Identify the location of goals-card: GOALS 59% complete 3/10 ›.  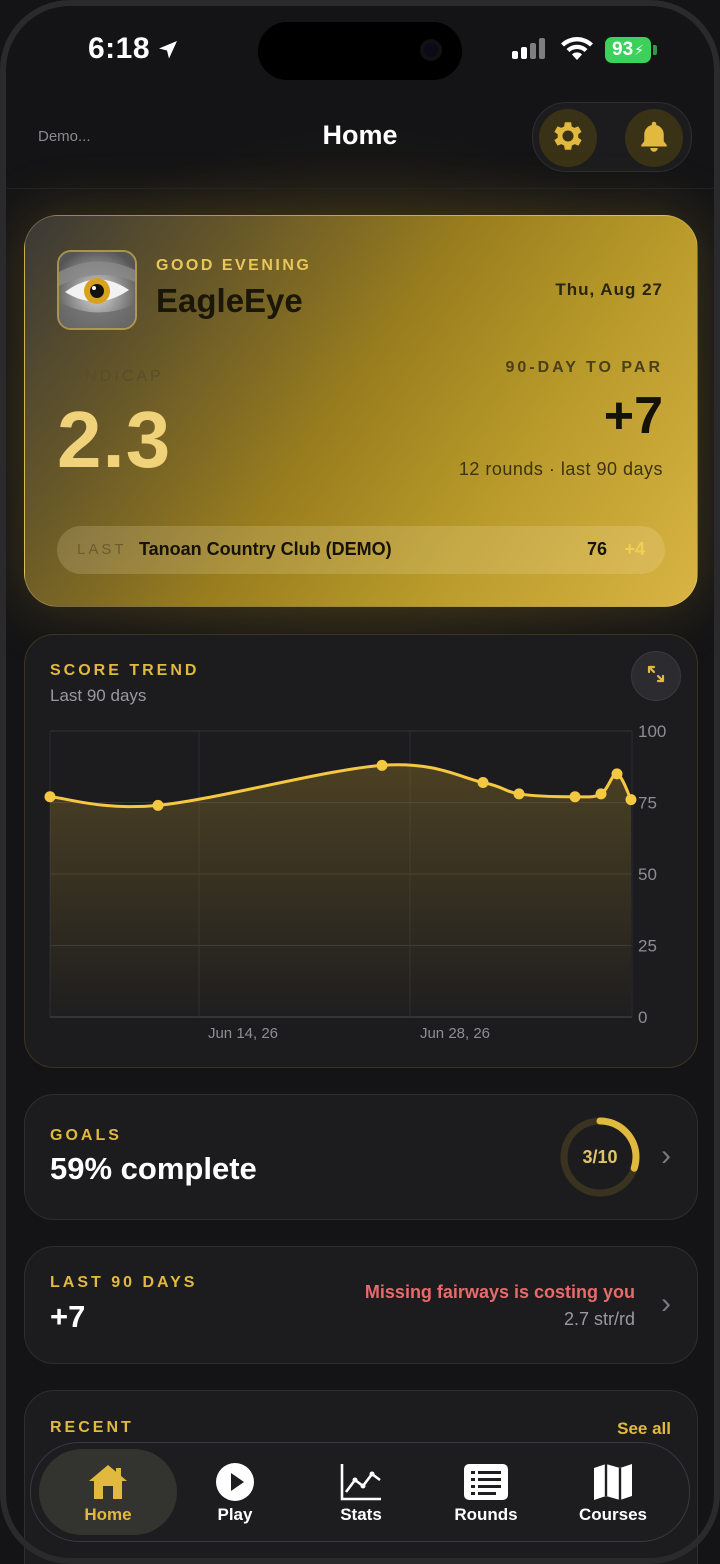
(361, 1157).